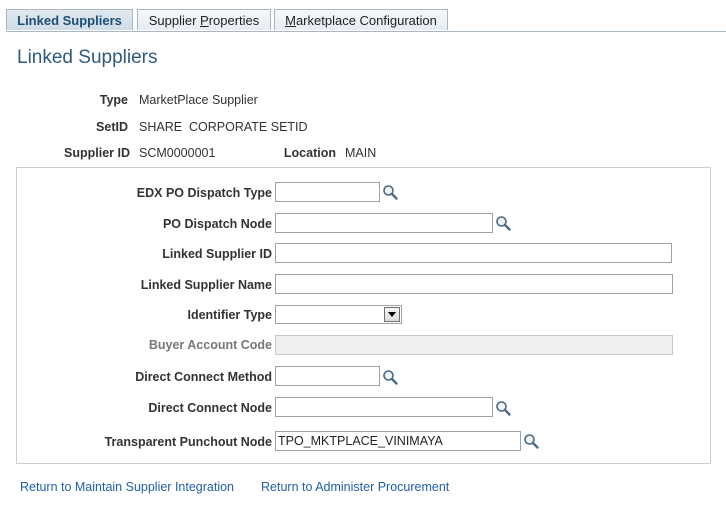  I want to click on direct-connect-node-input, so click(384, 407).